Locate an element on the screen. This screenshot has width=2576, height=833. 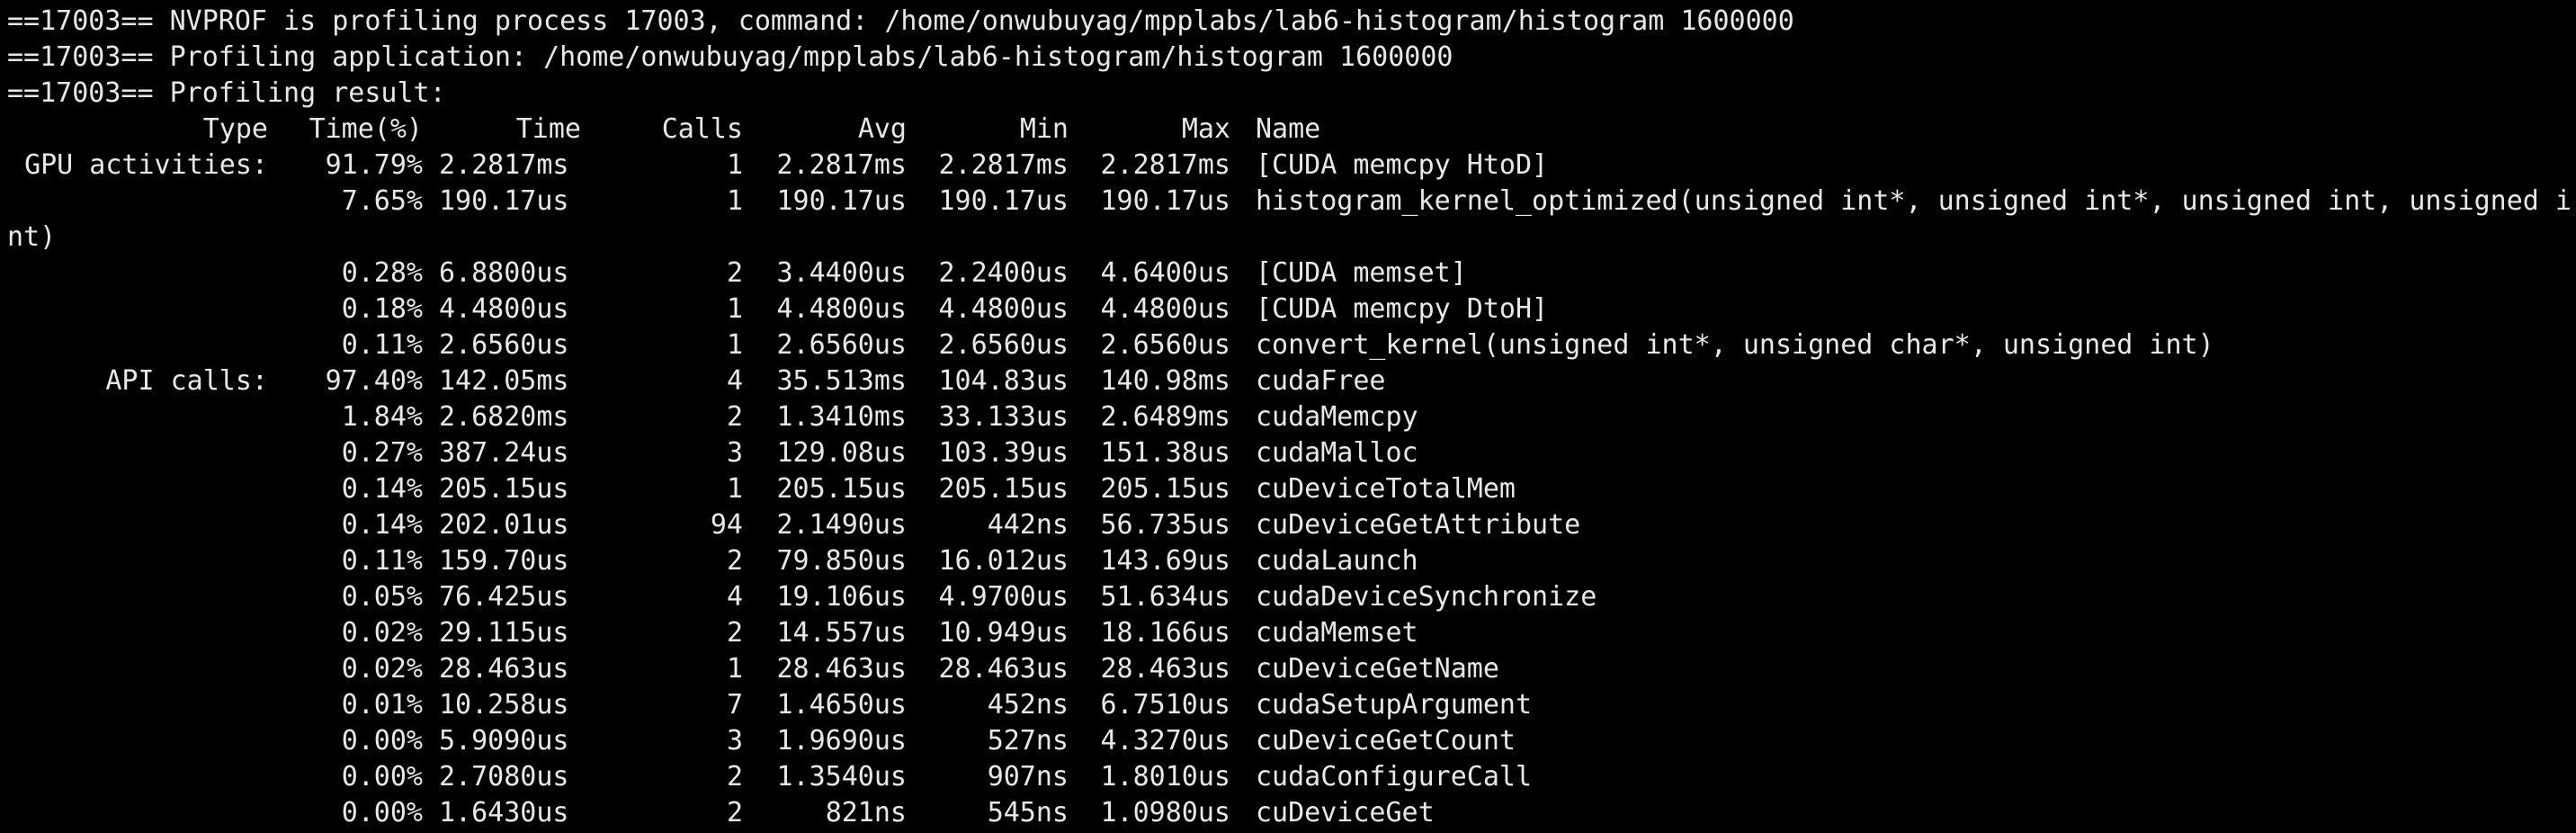
row-avg: 2.6560us is located at coordinates (842, 345).